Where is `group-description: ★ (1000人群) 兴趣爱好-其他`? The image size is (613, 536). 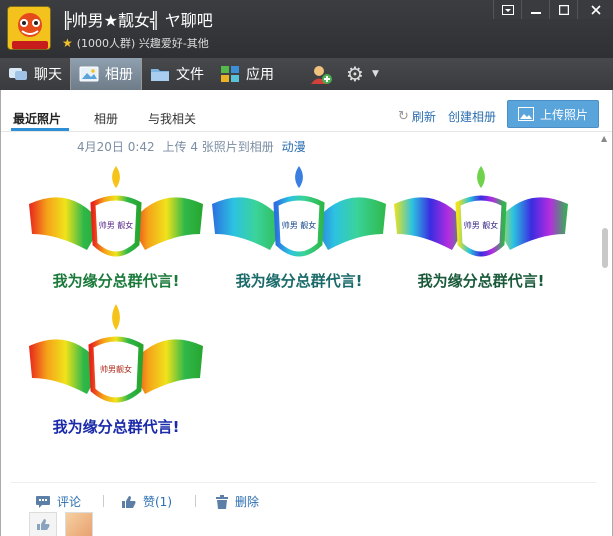
group-description: ★ (1000人群) 兴趣爱好-其他 is located at coordinates (135, 43).